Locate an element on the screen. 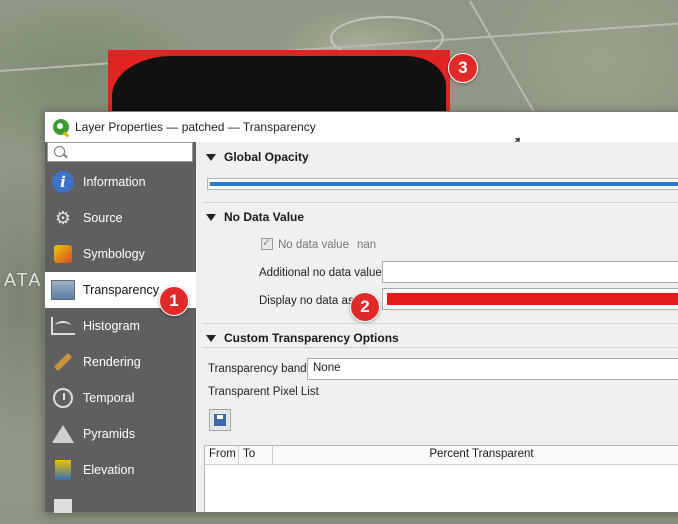 This screenshot has height=524, width=678. qgis-logo-icon is located at coordinates (61, 127).